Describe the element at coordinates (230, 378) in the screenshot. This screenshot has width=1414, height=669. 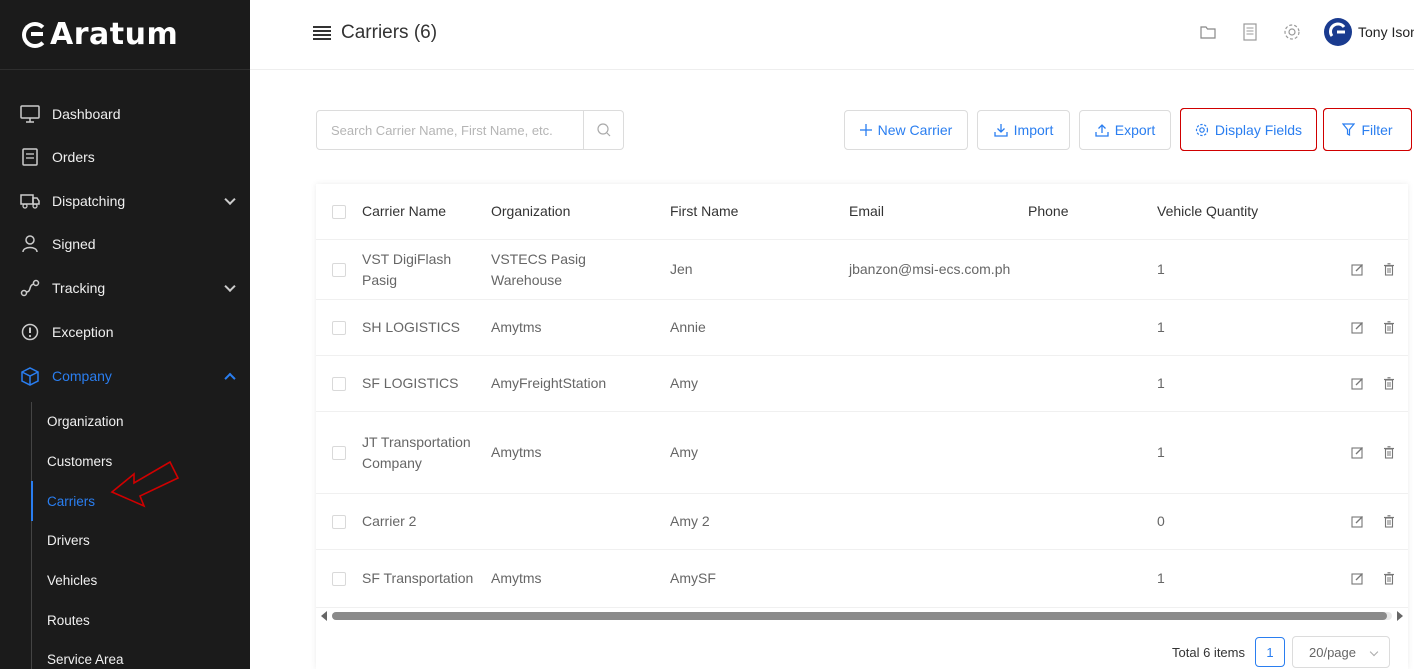
I see `chevron-up-icon` at that location.